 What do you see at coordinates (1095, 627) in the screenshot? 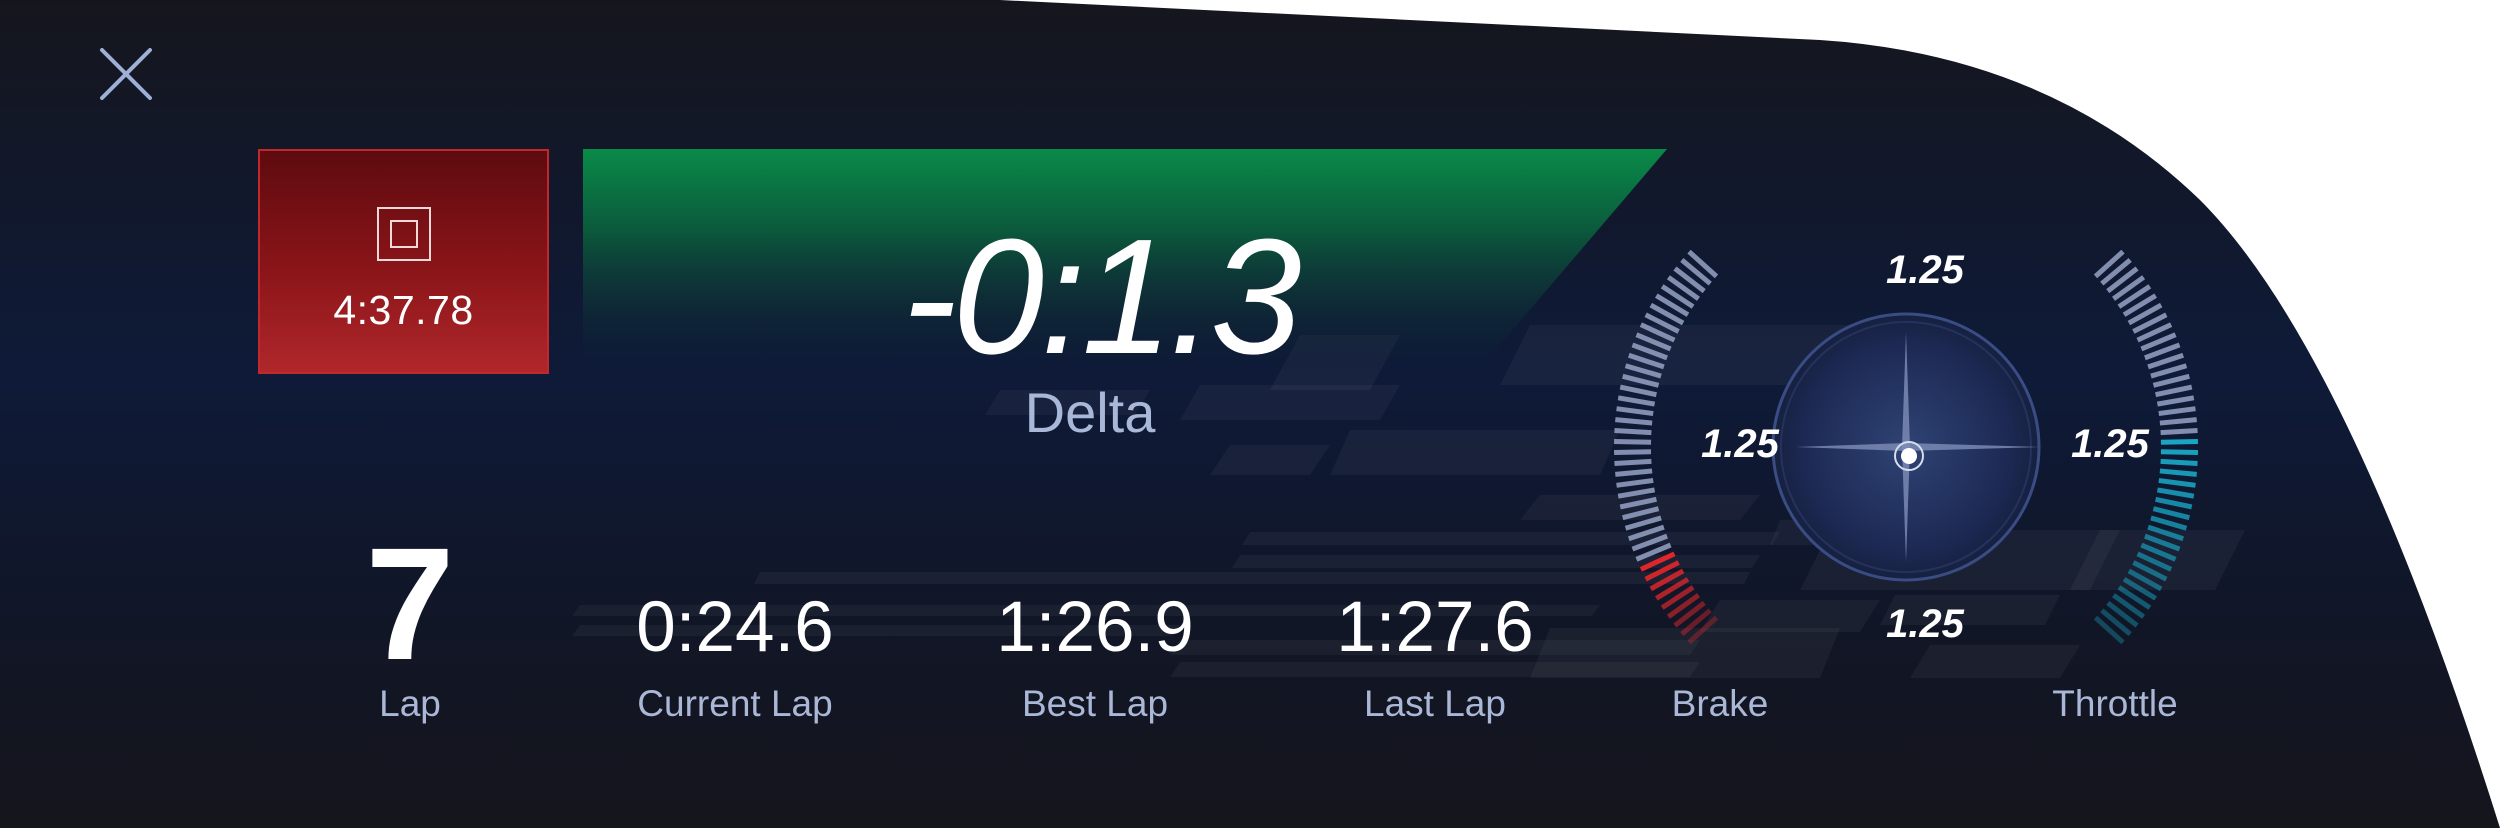
I see `best-lap-time: 1:26.9` at bounding box center [1095, 627].